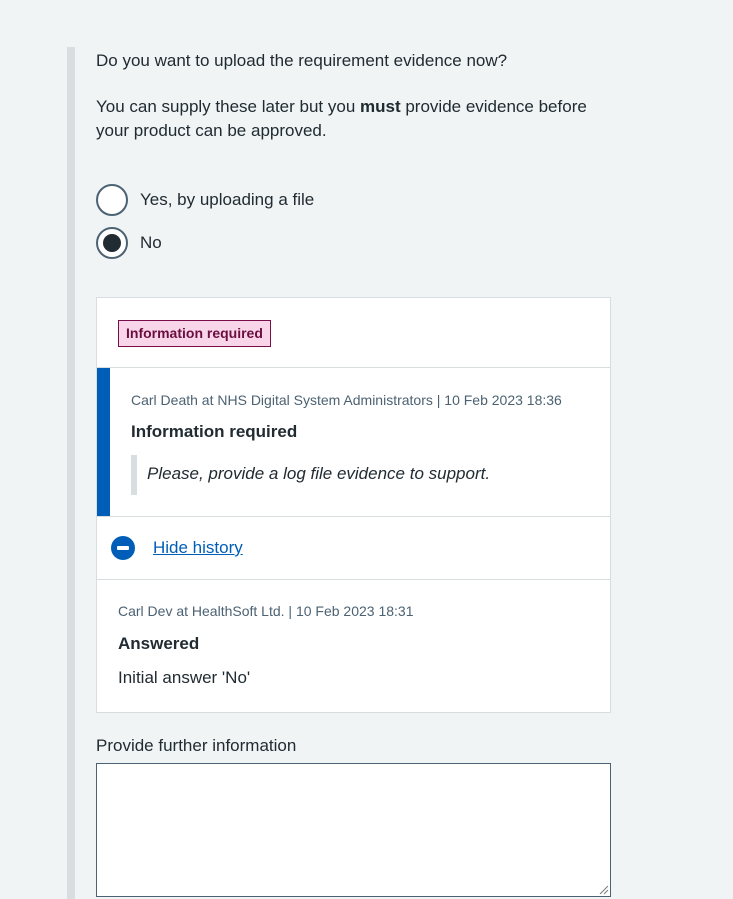 Image resolution: width=733 pixels, height=899 pixels. Describe the element at coordinates (71, 473) in the screenshot. I see `inset-border` at that location.